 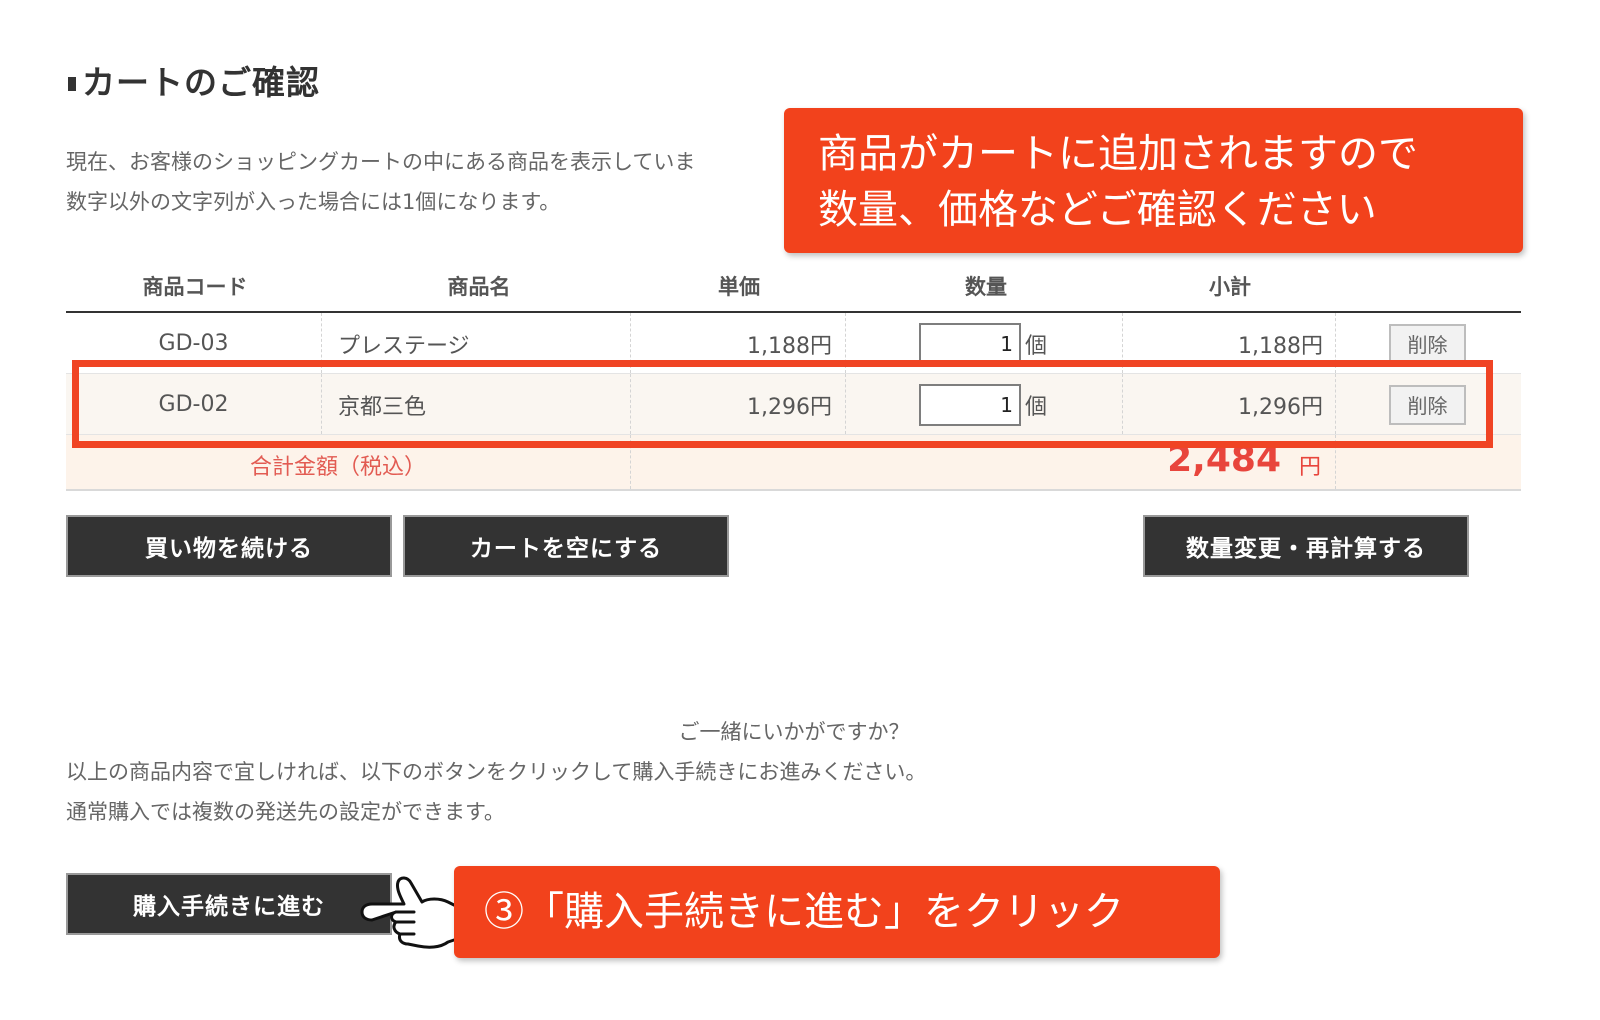 What do you see at coordinates (1036, 346) in the screenshot?
I see `qty-unit: 個` at bounding box center [1036, 346].